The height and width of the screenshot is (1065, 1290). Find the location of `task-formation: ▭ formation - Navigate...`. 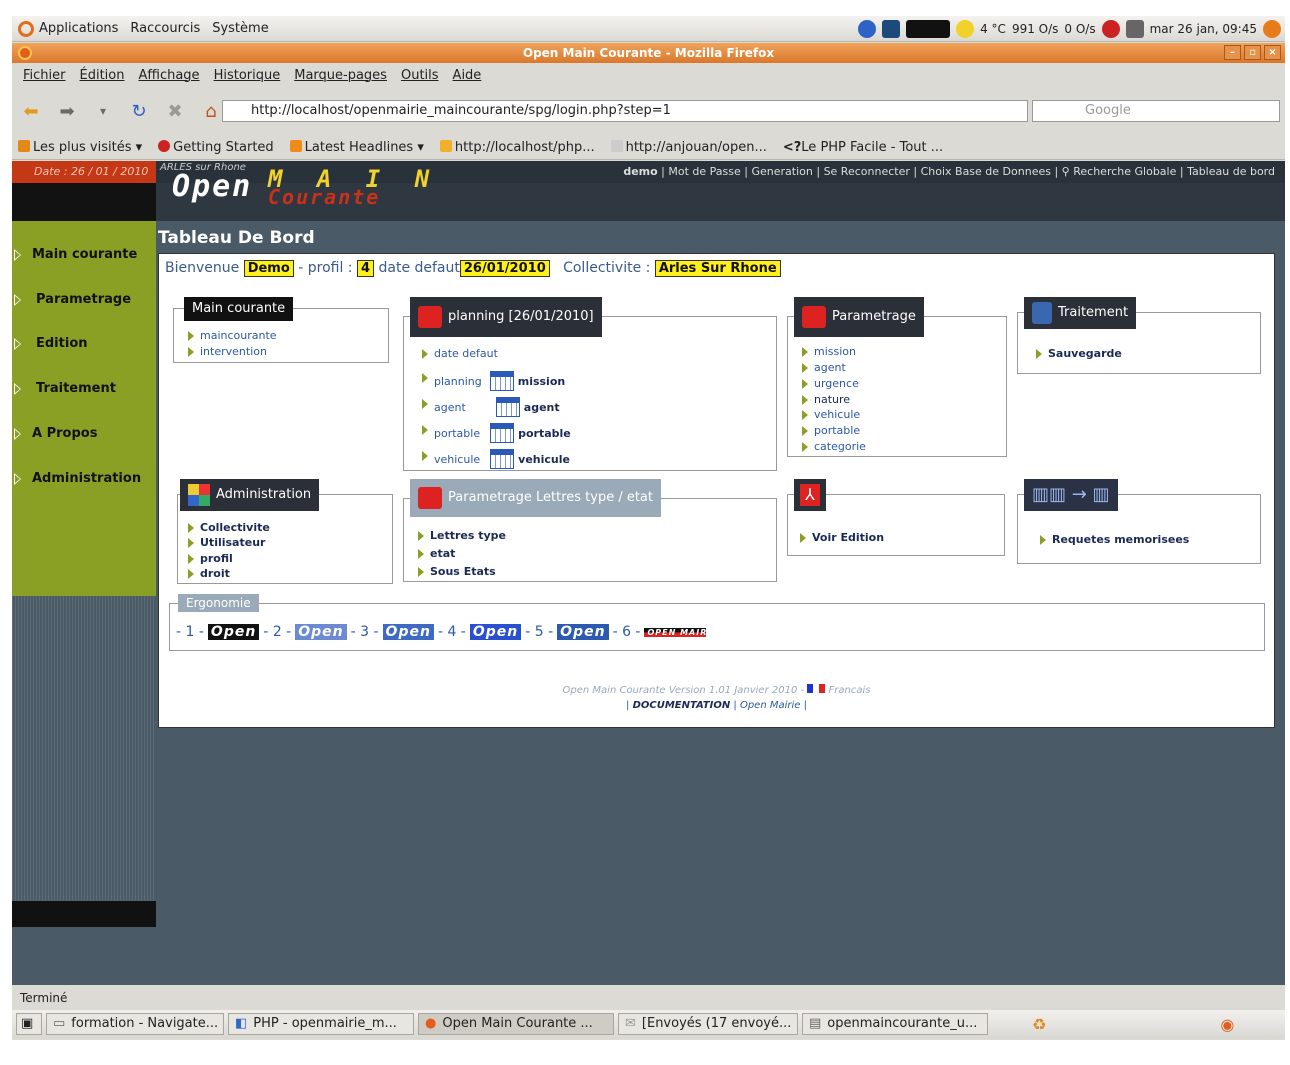

task-formation: ▭ formation - Navigate... is located at coordinates (135, 1024).